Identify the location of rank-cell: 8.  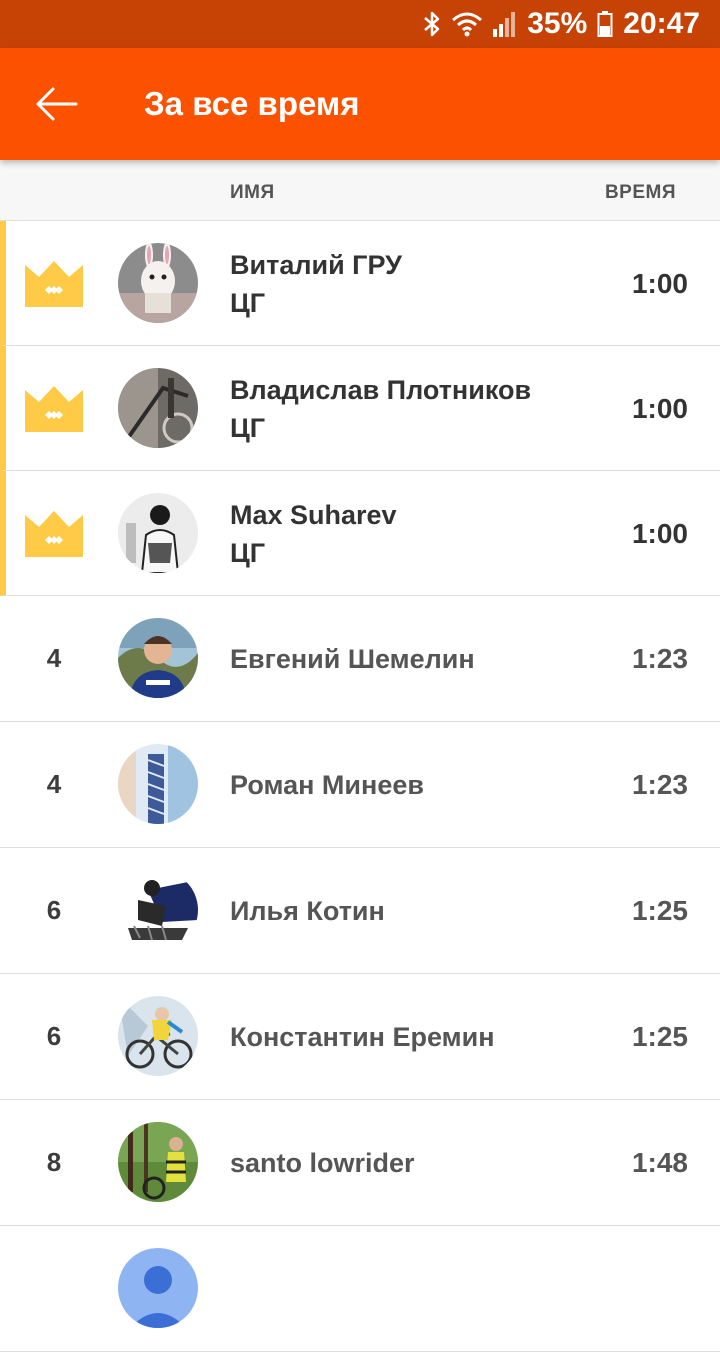
(54, 1162).